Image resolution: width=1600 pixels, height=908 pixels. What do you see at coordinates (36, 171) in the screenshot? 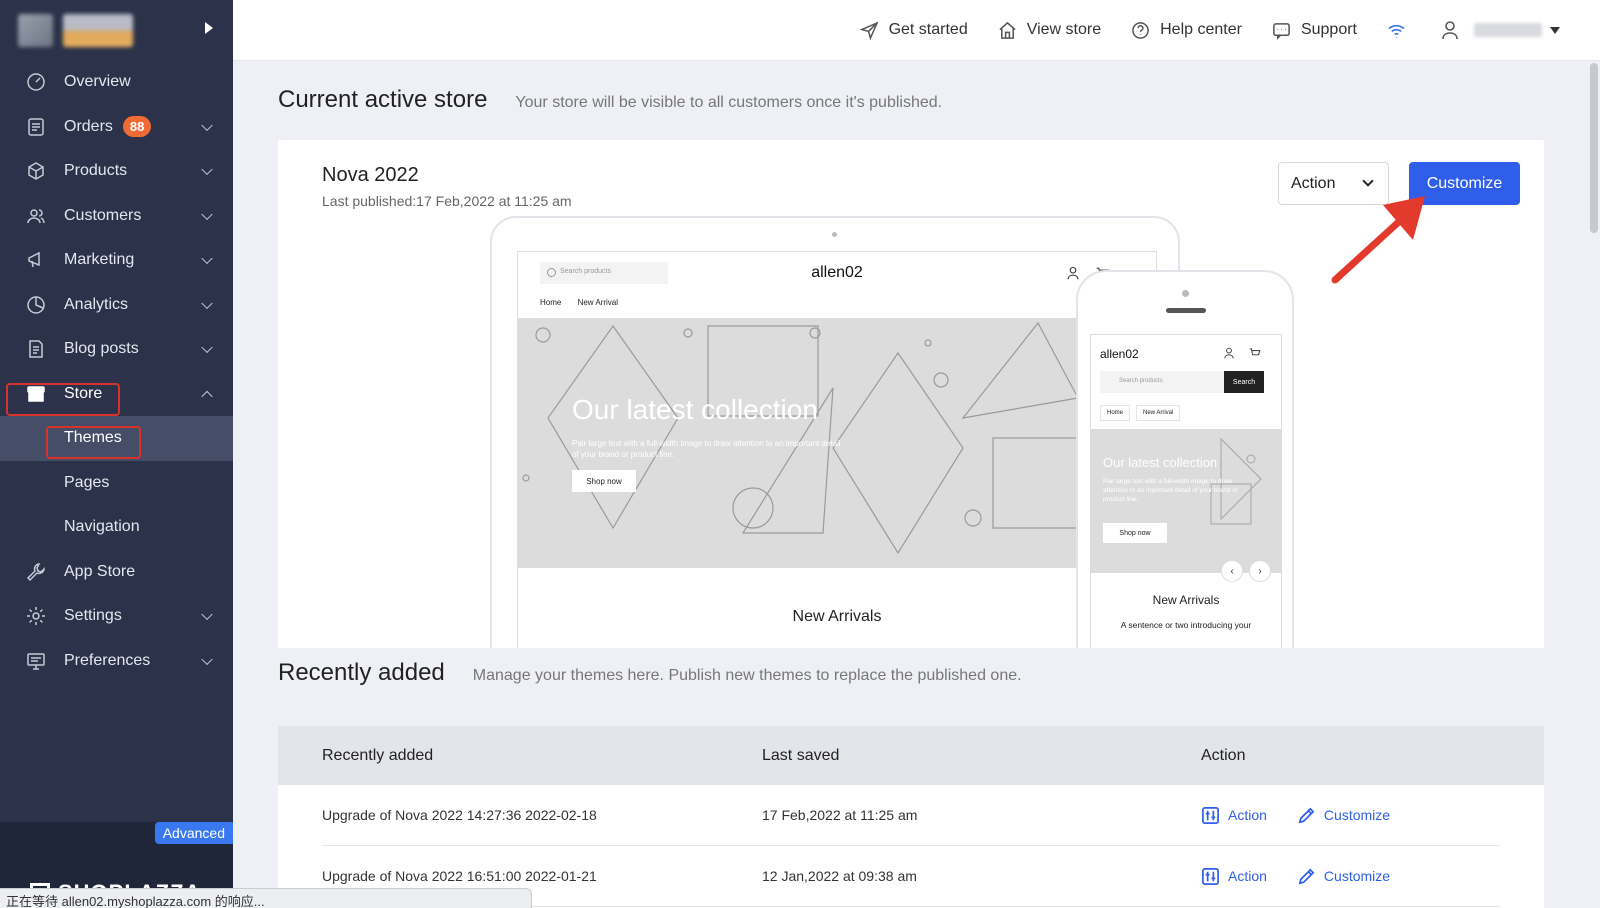
I see `box-icon` at bounding box center [36, 171].